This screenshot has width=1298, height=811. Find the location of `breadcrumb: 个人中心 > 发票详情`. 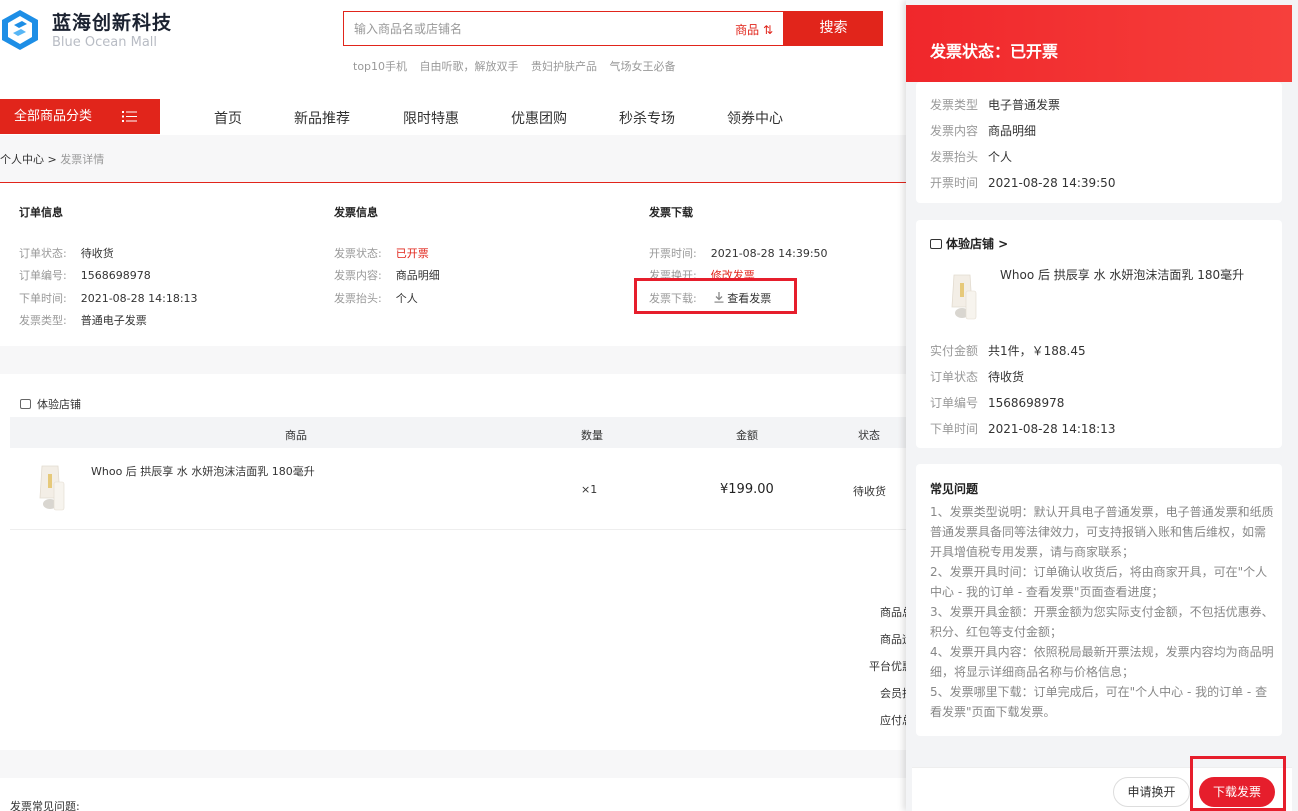

breadcrumb: 个人中心 > 发票详情 is located at coordinates (52, 159).